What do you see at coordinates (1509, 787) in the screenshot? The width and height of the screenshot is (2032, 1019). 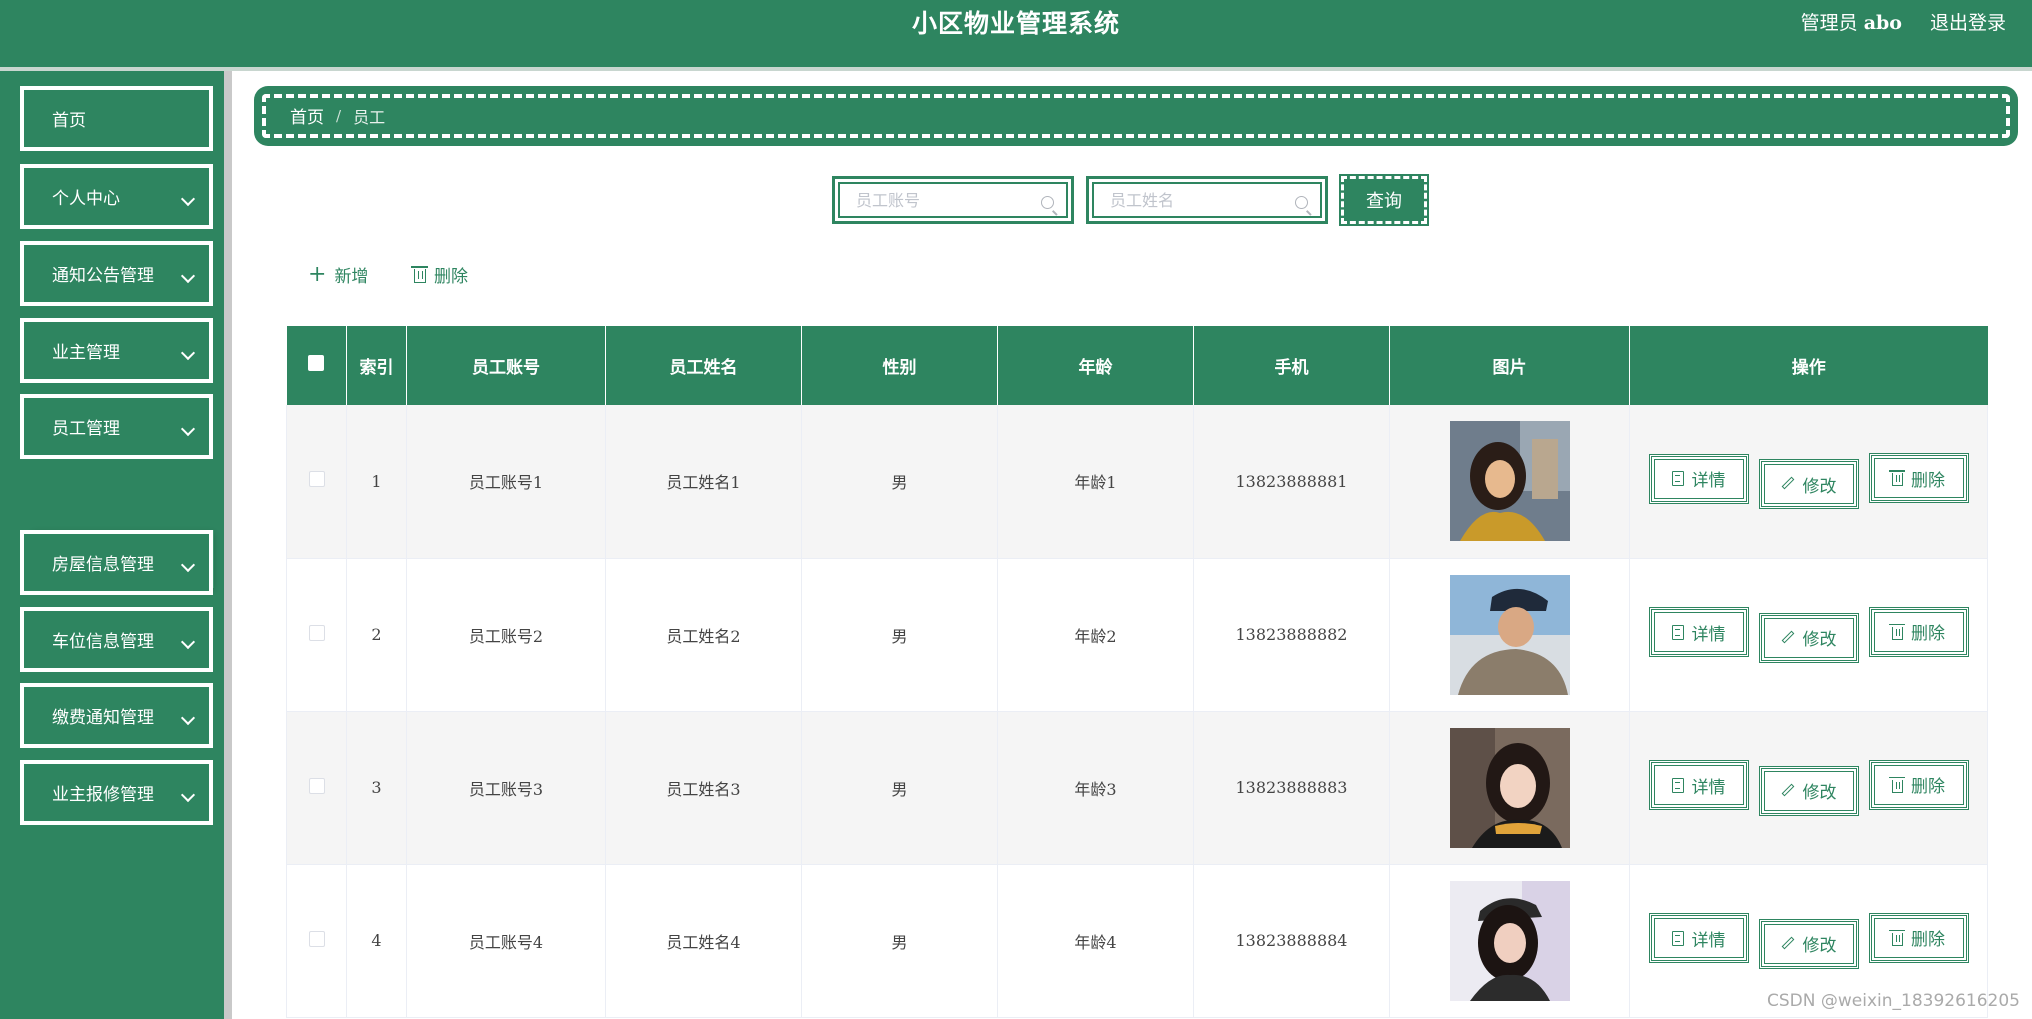 I see `staff-photo` at bounding box center [1509, 787].